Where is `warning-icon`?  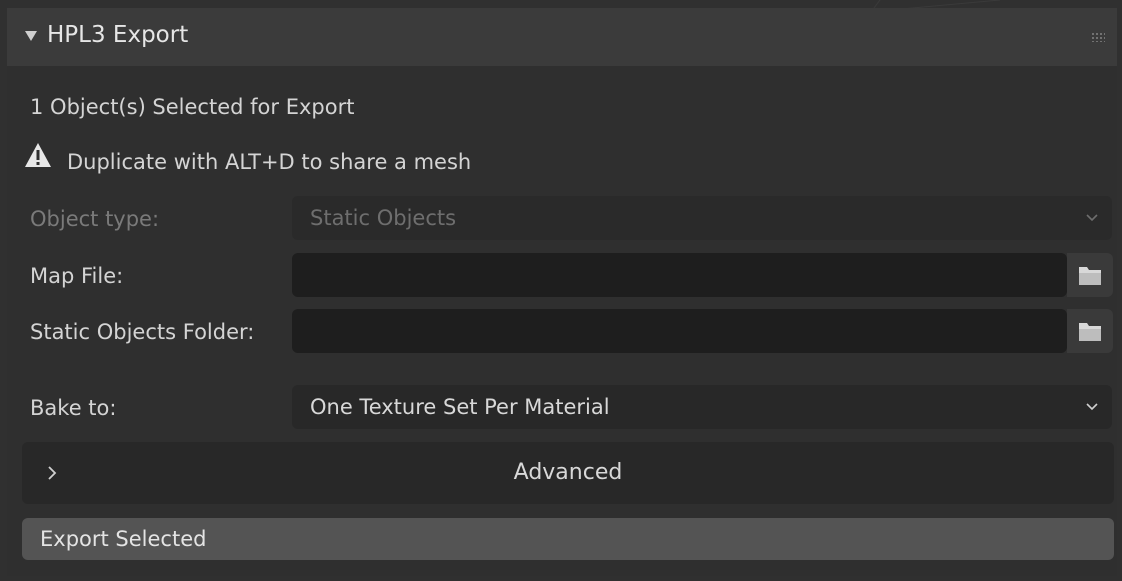
warning-icon is located at coordinates (38, 155).